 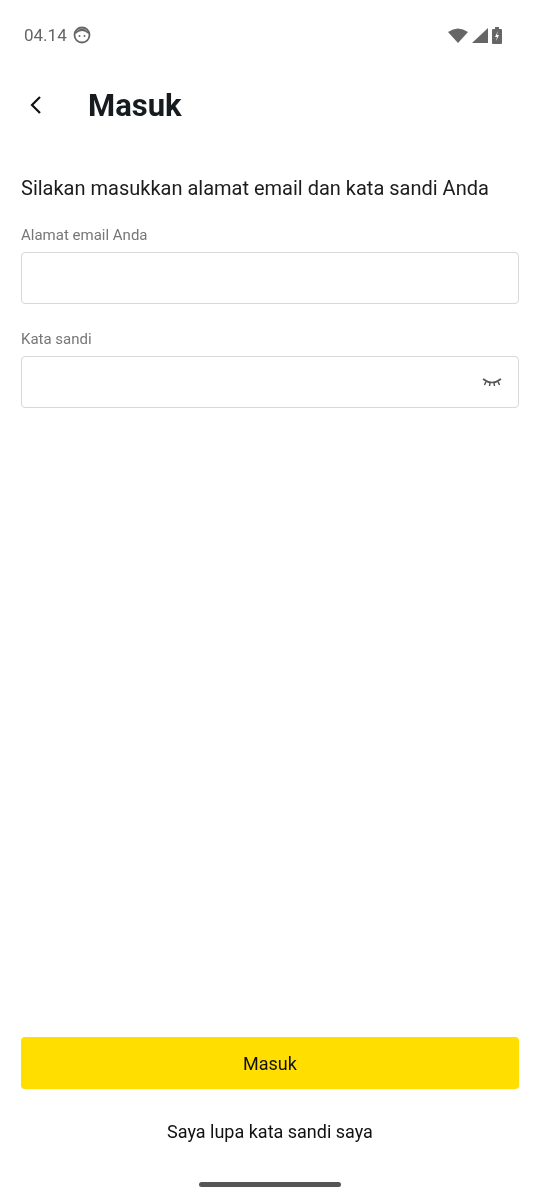 I want to click on page-title: Masuk, so click(x=135, y=105).